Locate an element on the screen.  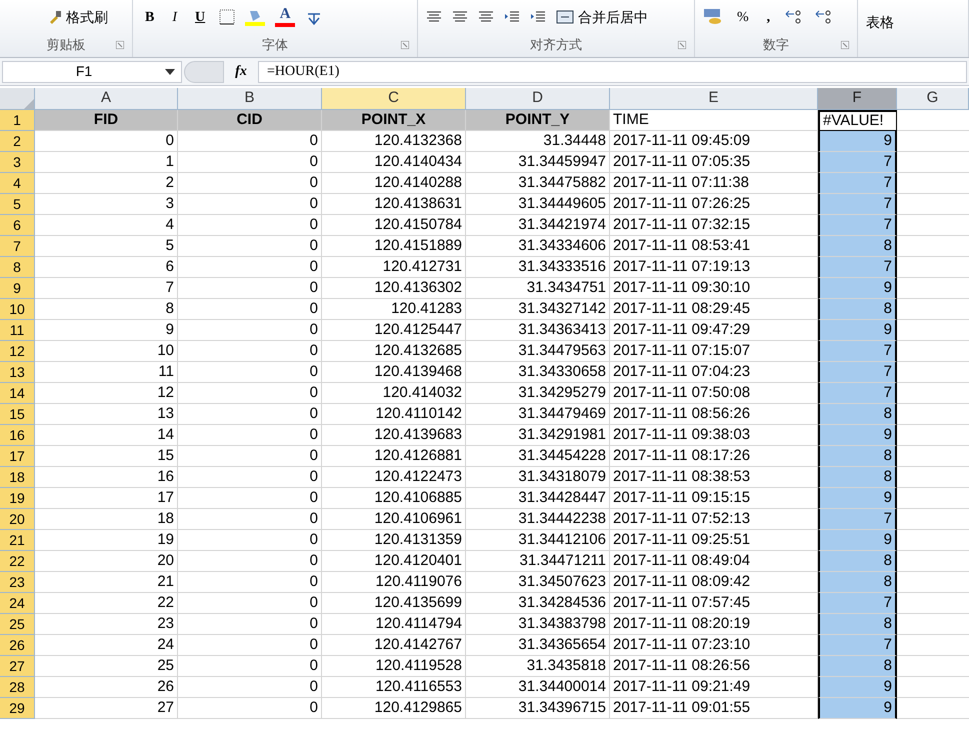
row-header: 3 is located at coordinates (17, 162).